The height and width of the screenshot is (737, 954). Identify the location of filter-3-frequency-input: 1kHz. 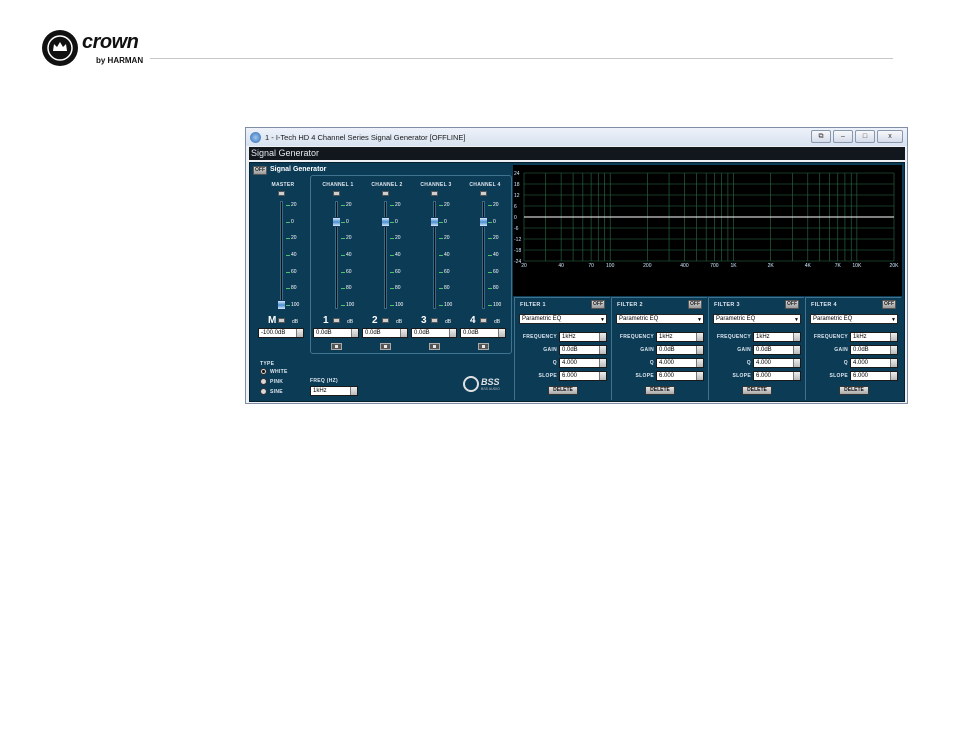
(777, 337).